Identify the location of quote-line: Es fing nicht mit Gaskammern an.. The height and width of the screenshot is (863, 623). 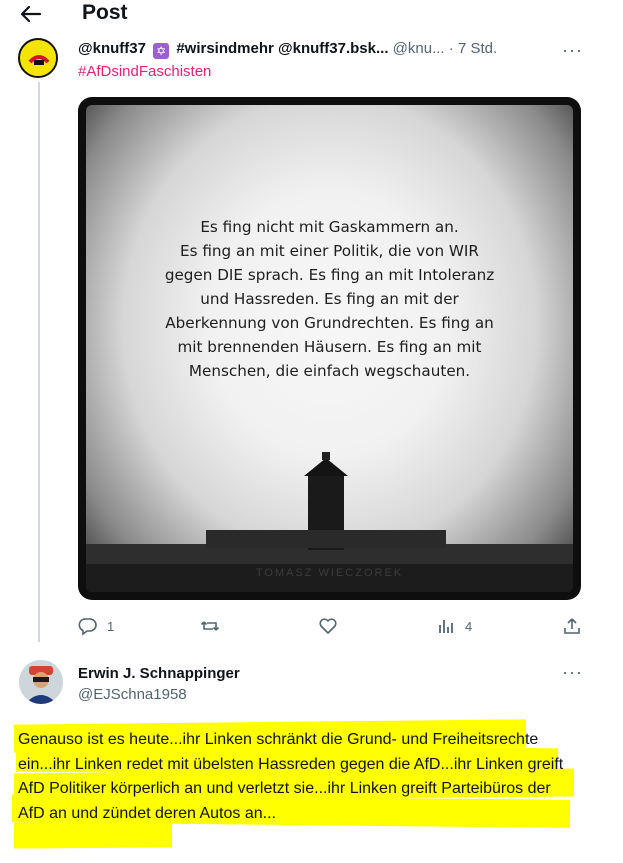
(329, 227).